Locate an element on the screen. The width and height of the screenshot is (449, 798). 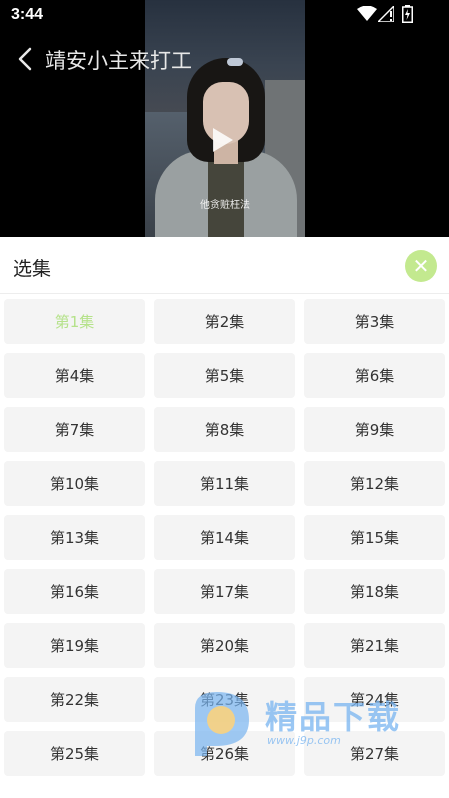
back-arrow-icon is located at coordinates (25, 59).